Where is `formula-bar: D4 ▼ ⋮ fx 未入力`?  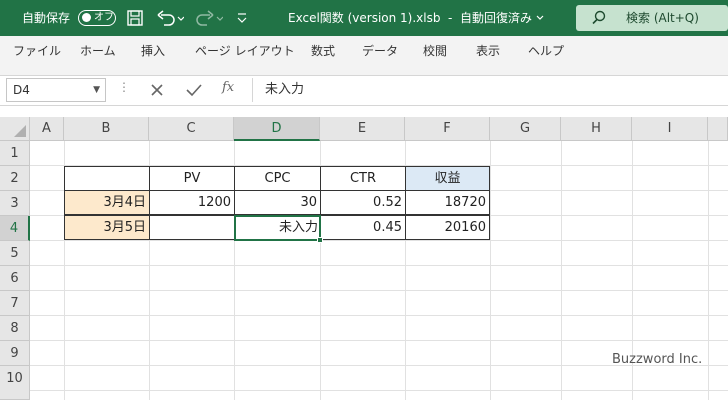
formula-bar: D4 ▼ ⋮ fx 未入力 is located at coordinates (364, 91).